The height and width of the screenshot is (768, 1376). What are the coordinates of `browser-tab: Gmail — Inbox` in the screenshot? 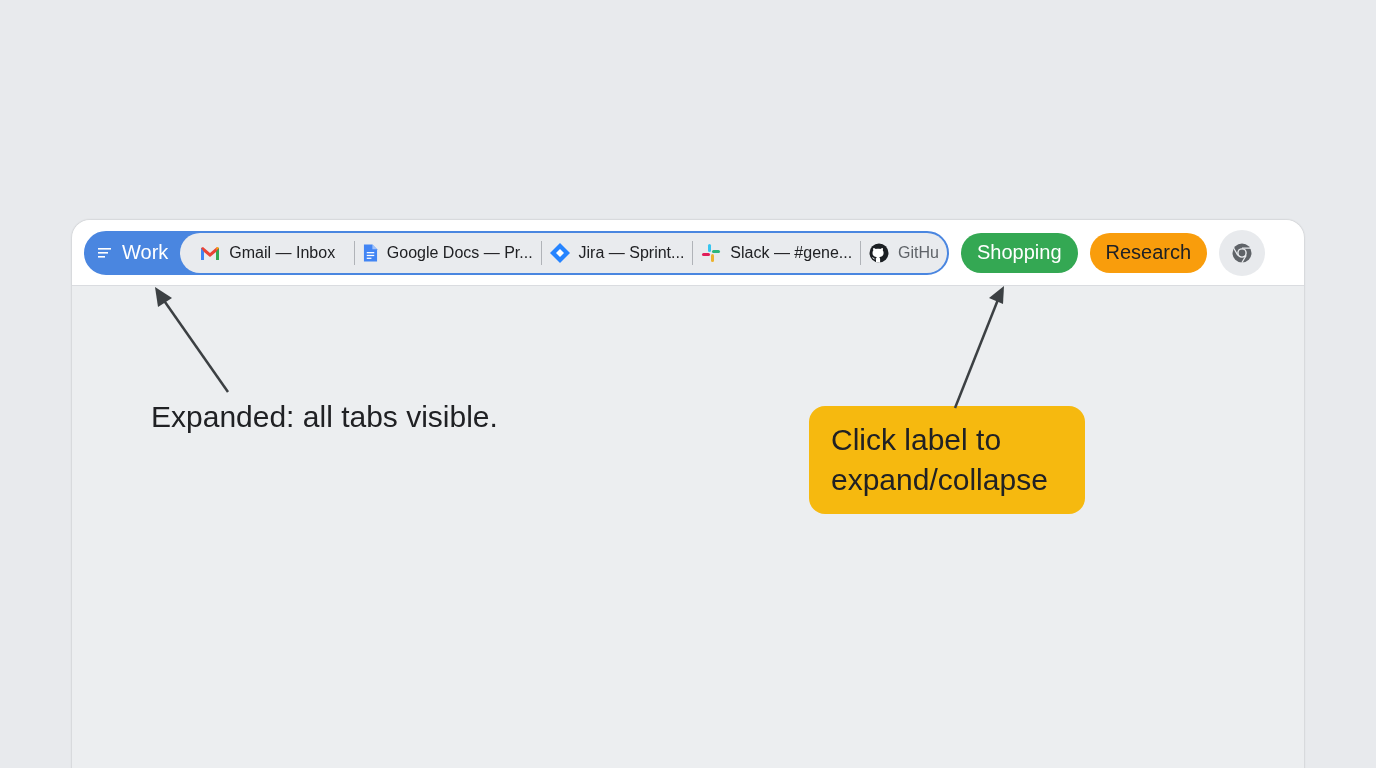 It's located at (273, 252).